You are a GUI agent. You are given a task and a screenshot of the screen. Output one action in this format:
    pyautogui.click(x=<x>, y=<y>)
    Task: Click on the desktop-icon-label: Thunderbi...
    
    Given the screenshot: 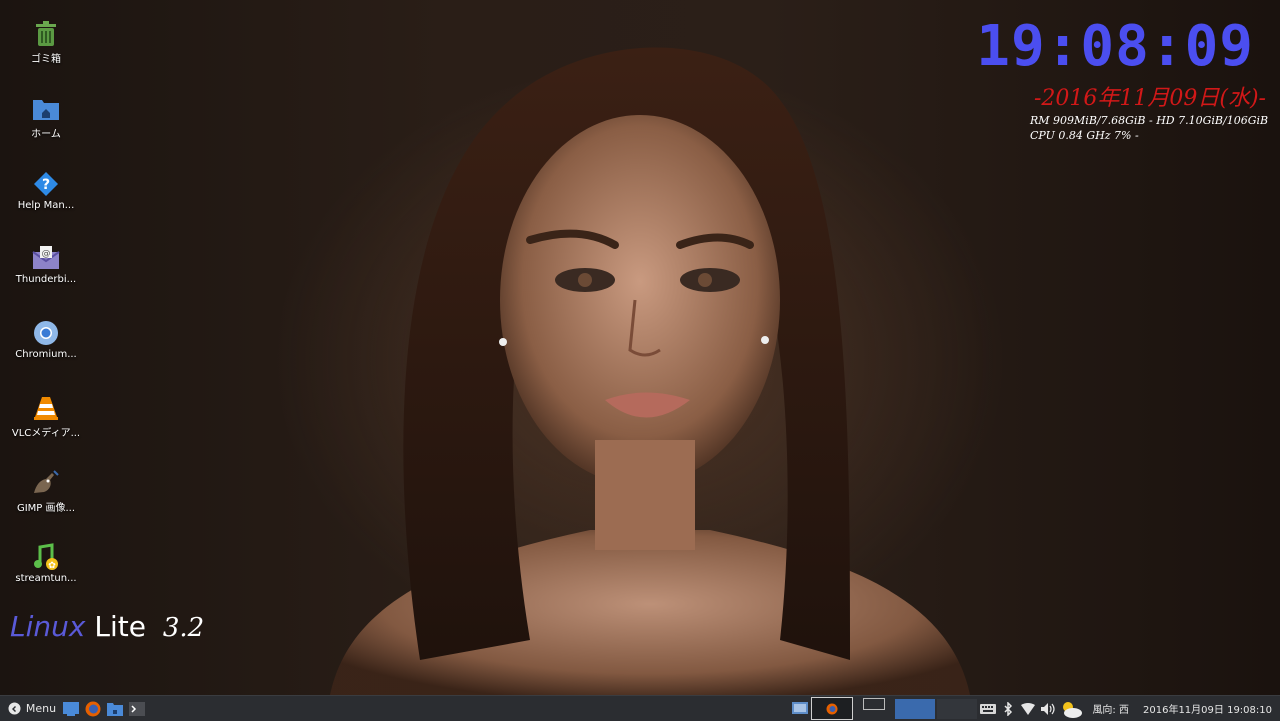 What is the action you would take?
    pyautogui.click(x=46, y=279)
    